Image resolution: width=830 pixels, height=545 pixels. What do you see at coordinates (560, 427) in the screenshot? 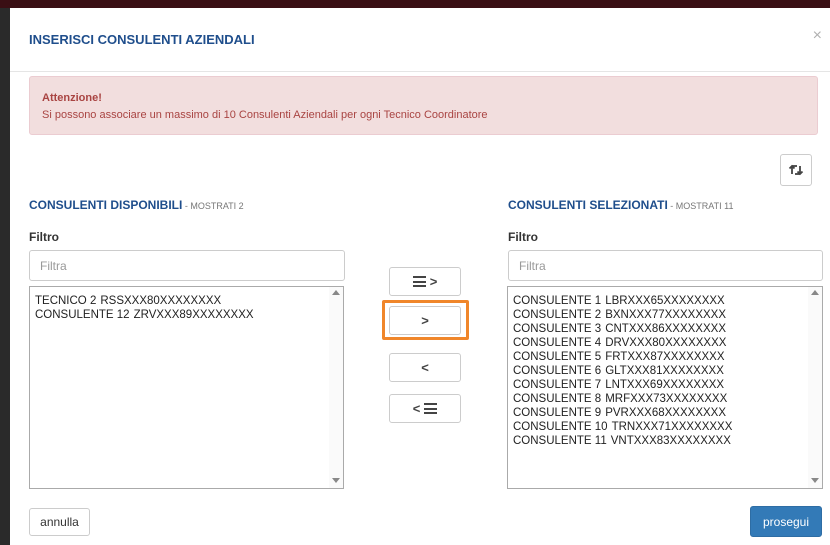
I see `list-item-name: CONSULENTE 10` at bounding box center [560, 427].